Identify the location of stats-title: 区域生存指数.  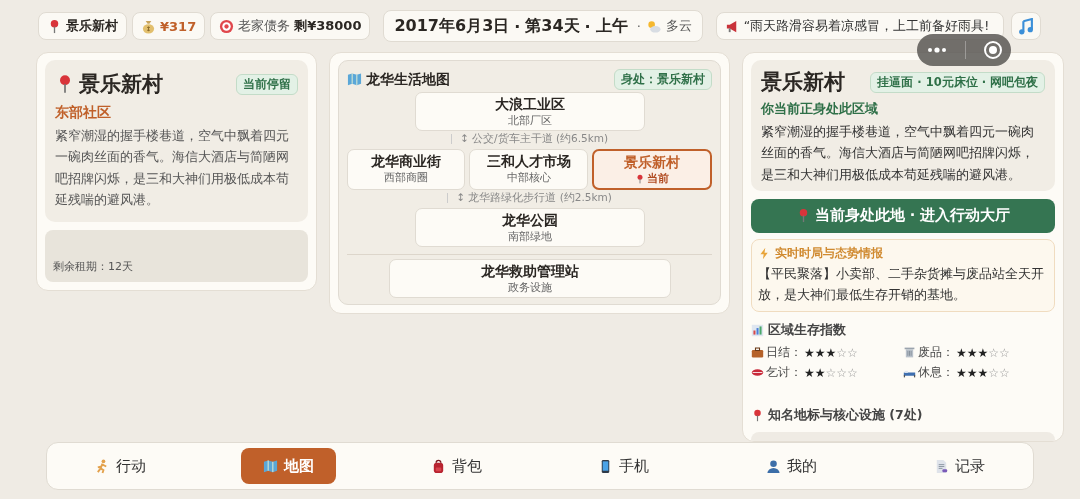
(806, 331).